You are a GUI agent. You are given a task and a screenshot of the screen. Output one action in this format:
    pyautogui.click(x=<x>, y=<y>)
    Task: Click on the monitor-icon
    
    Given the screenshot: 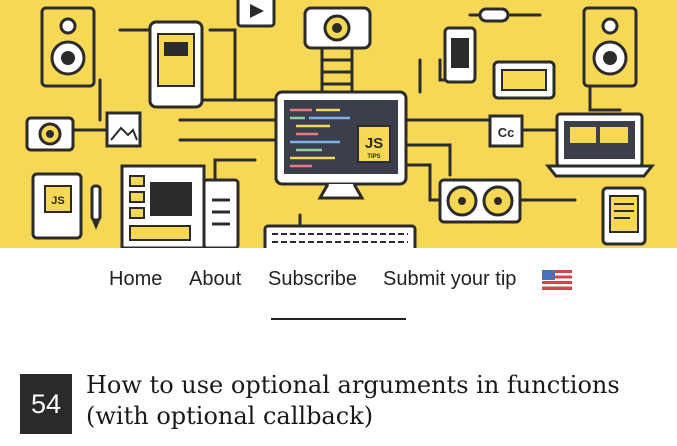 What is the action you would take?
    pyautogui.click(x=341, y=145)
    